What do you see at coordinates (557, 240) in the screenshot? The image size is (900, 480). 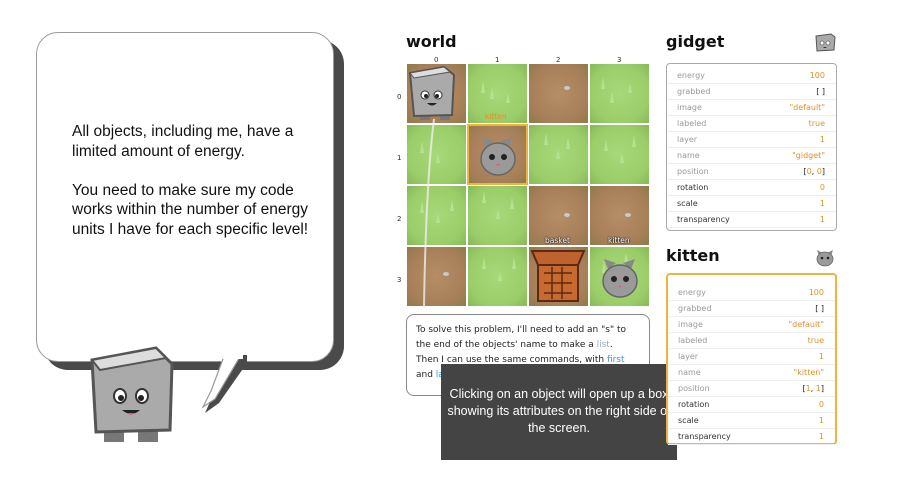 I see `object-label-basket: basket` at bounding box center [557, 240].